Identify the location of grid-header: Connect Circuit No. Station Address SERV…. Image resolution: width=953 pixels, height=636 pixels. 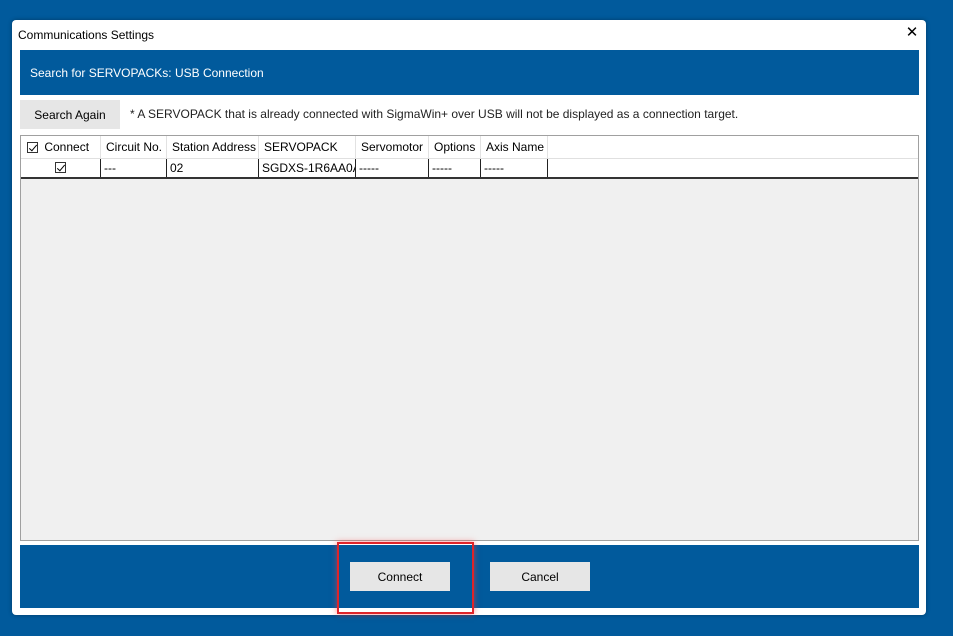
(469, 147).